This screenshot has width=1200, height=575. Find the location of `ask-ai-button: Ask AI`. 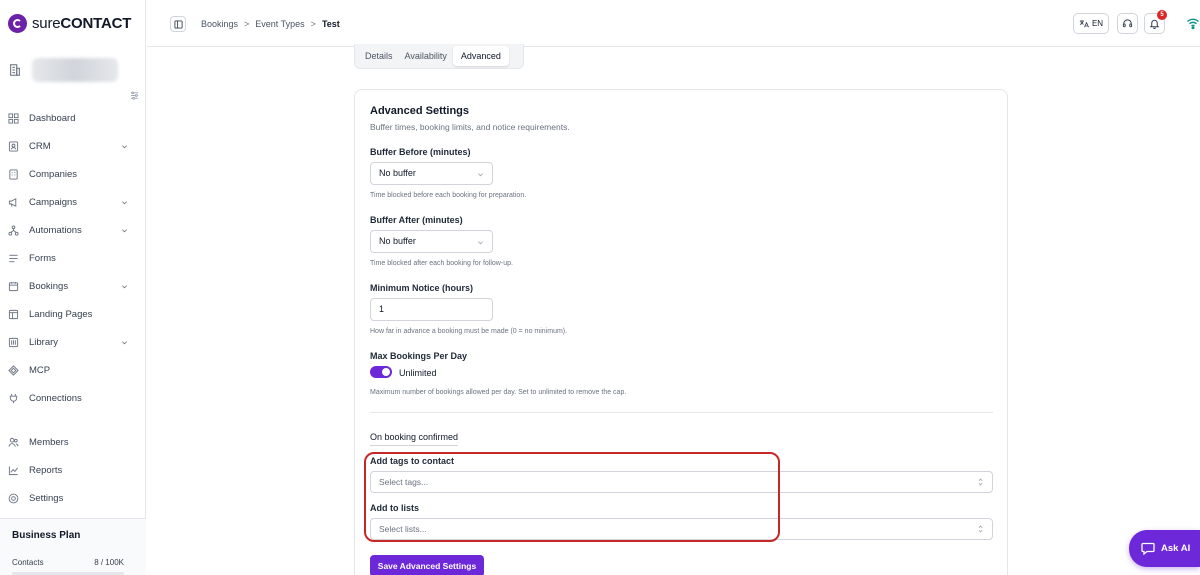

ask-ai-button: Ask AI is located at coordinates (1164, 548).